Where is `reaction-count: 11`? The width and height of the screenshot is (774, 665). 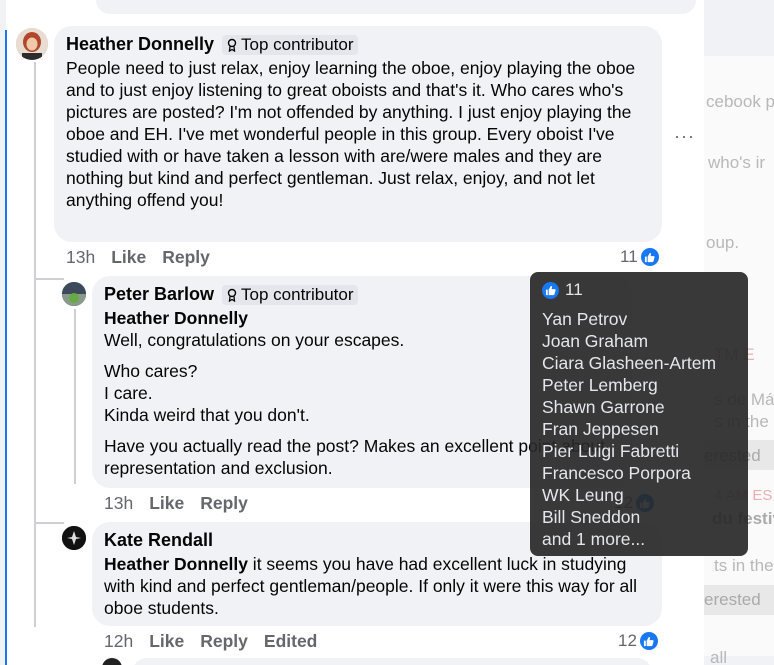
reaction-count: 11 is located at coordinates (639, 257).